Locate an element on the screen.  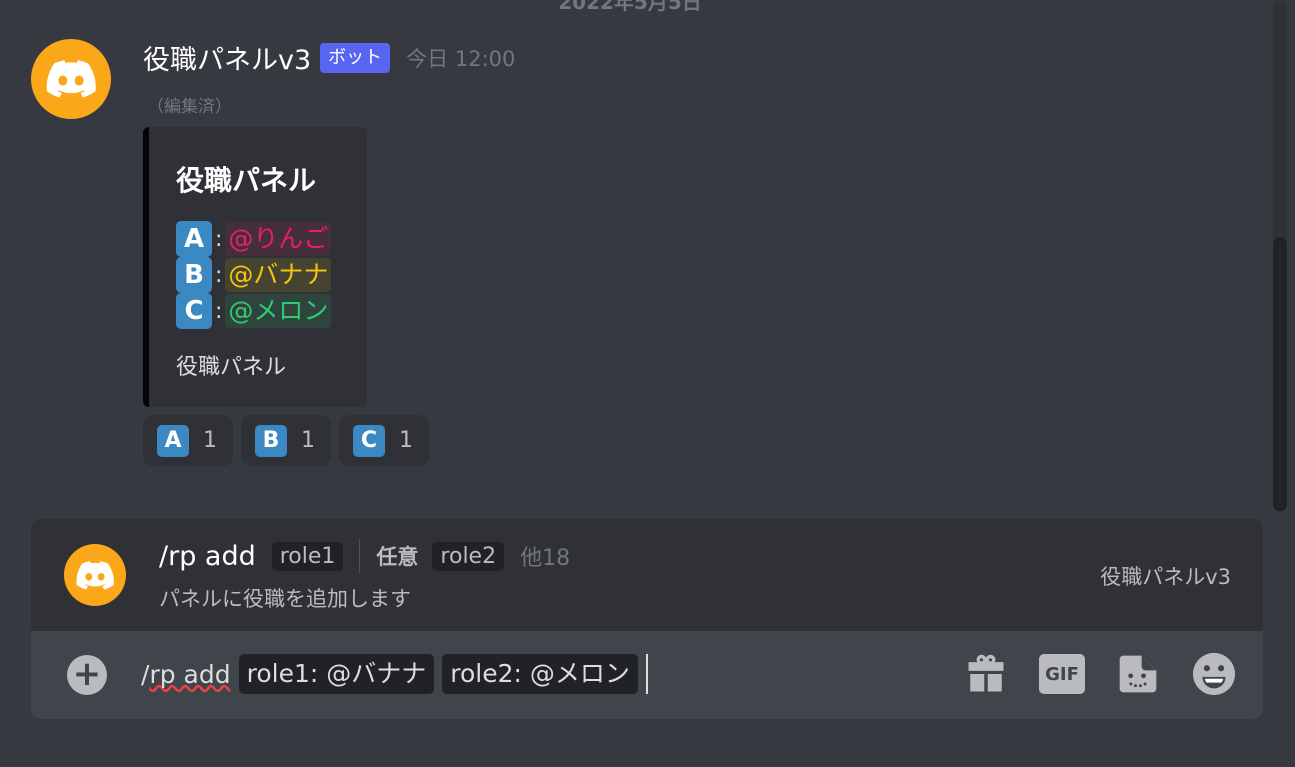
reaction-b: B 1 is located at coordinates (286, 440).